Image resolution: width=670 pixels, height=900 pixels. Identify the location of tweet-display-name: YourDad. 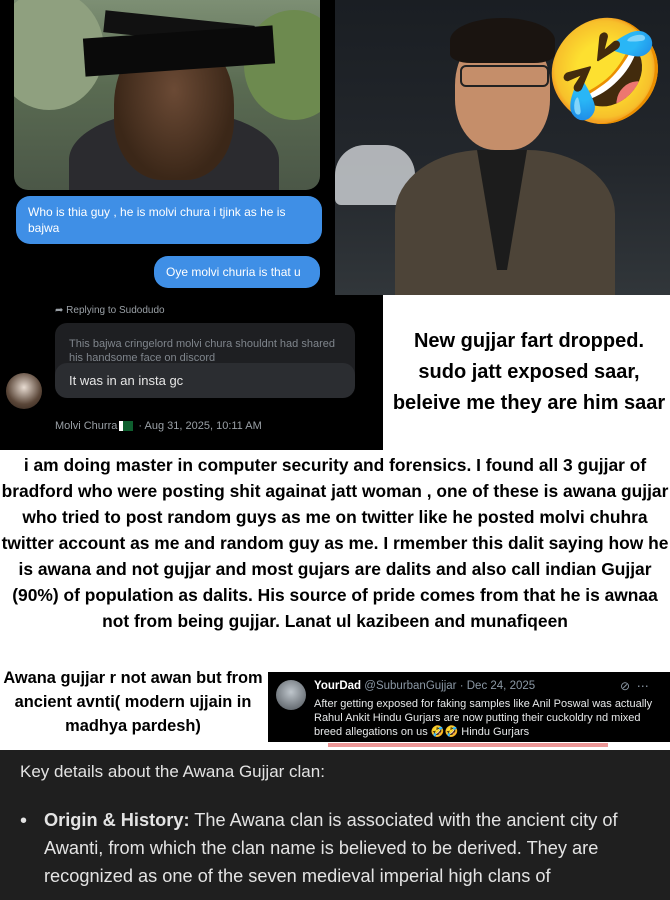
(338, 686).